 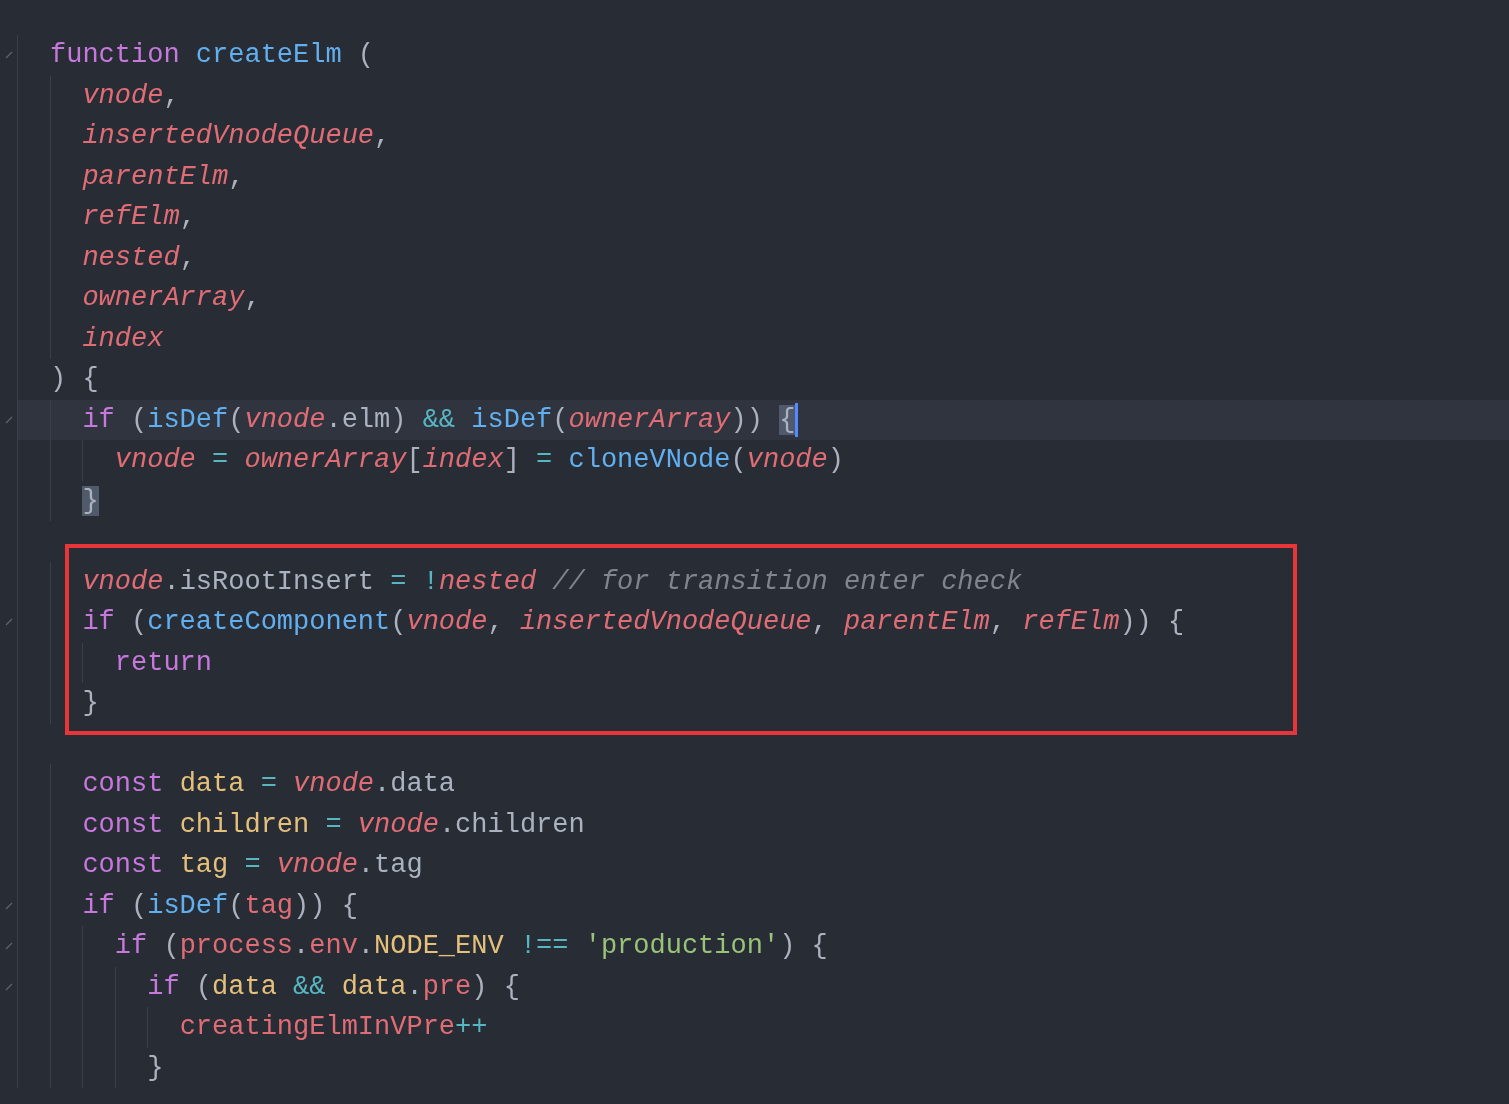 What do you see at coordinates (268, 784) in the screenshot?
I see `code-line: const data = vnode.data` at bounding box center [268, 784].